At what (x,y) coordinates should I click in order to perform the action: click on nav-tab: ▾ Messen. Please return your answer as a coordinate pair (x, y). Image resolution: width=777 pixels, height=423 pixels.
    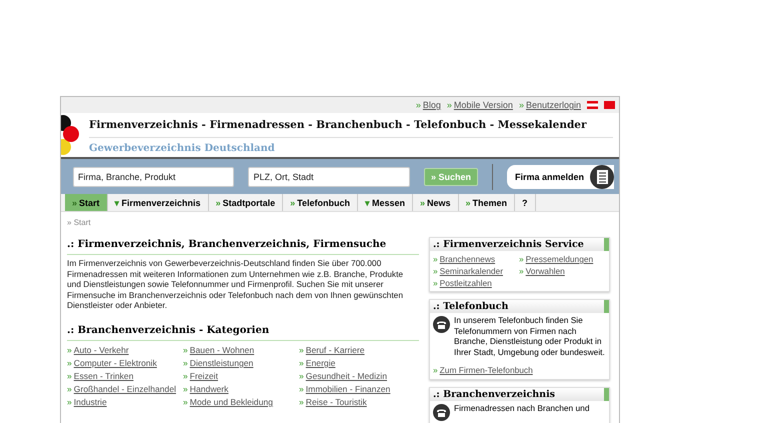
    Looking at the image, I should click on (385, 202).